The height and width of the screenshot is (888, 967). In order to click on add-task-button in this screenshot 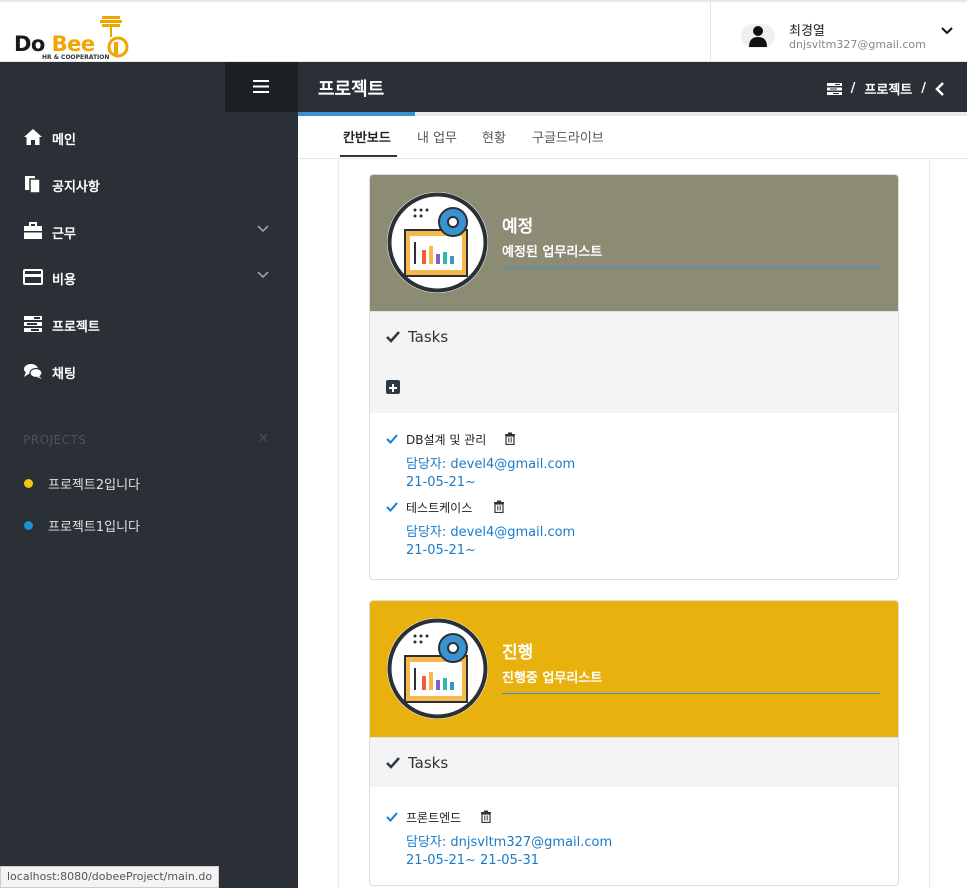, I will do `click(393, 387)`.